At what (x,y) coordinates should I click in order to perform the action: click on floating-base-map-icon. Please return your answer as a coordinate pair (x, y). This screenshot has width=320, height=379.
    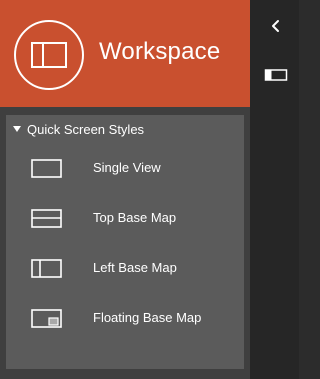
    Looking at the image, I should click on (46, 318).